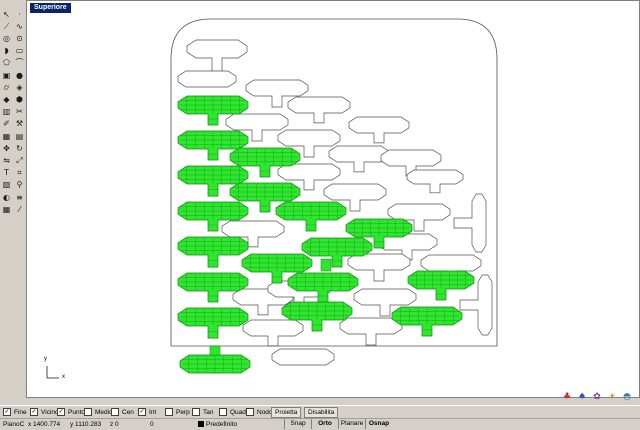  What do you see at coordinates (597, 397) in the screenshot?
I see `material-icon: ✿` at bounding box center [597, 397].